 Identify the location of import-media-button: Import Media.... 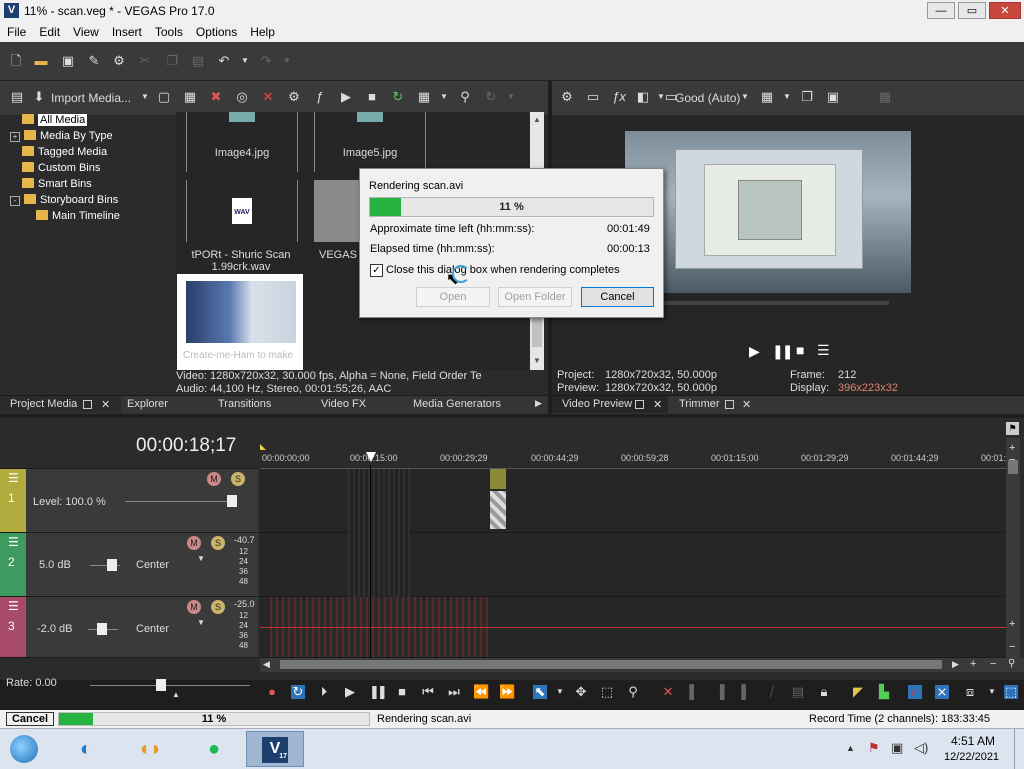
(91, 98).